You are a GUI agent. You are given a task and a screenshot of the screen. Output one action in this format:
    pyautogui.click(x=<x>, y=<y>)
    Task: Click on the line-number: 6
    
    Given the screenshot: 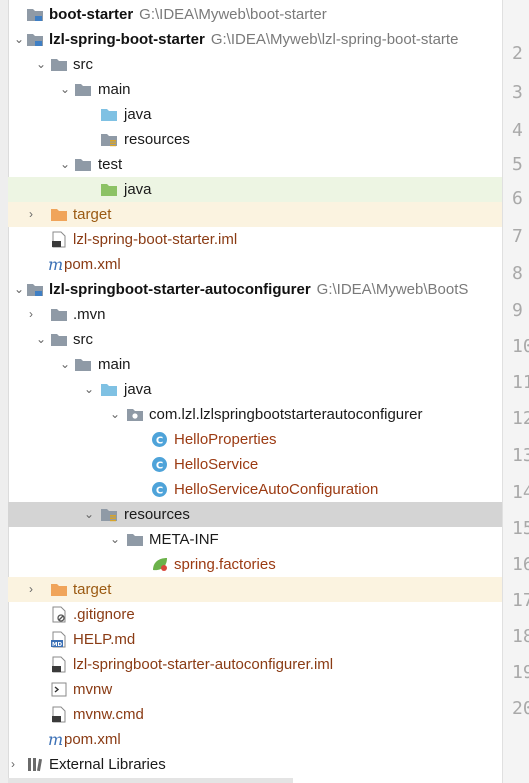 What is the action you would take?
    pyautogui.click(x=517, y=198)
    